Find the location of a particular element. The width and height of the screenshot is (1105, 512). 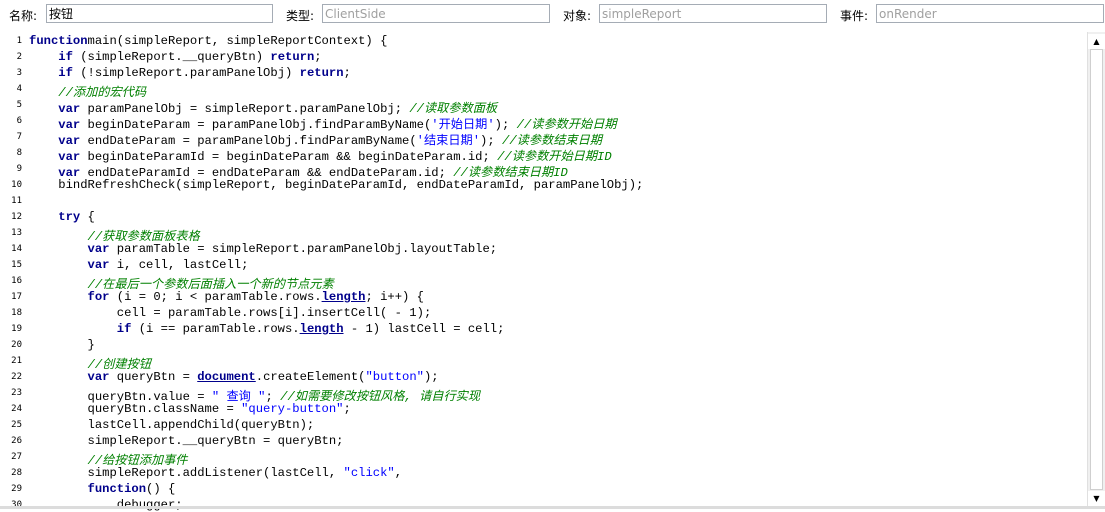

code-token: "button" is located at coordinates (394, 377).